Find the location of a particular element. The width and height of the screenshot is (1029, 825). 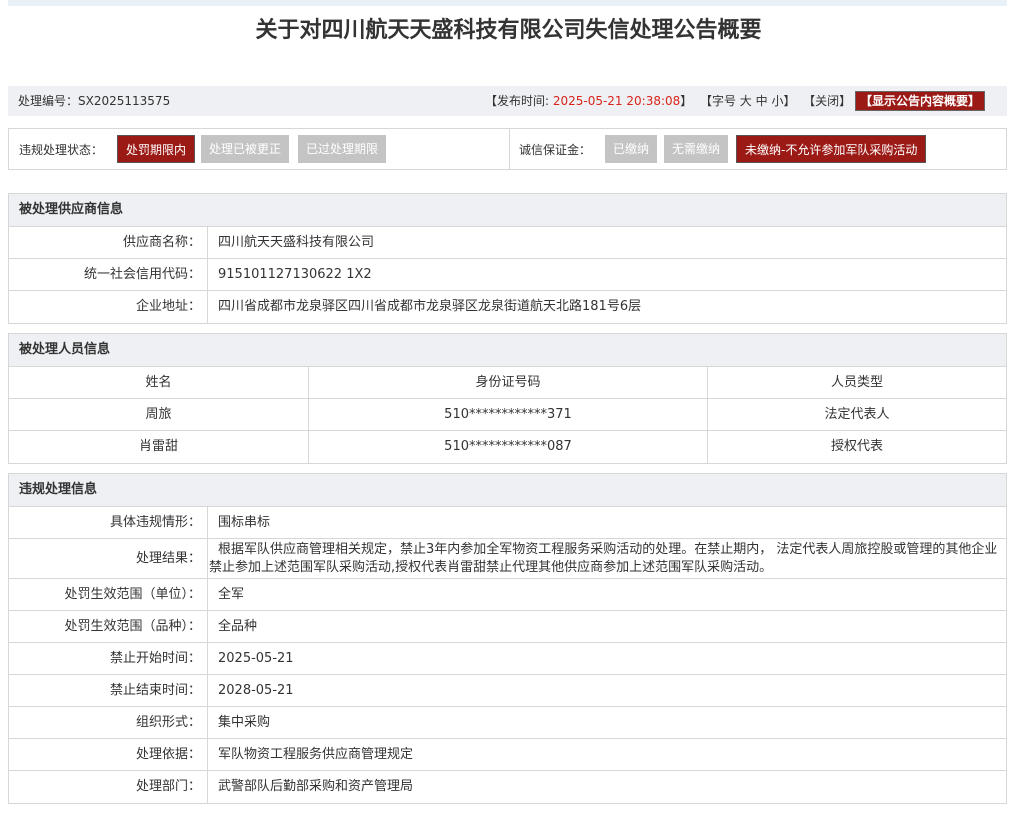

supplier-name: 四川航天天盛科技有限公司 is located at coordinates (296, 242).